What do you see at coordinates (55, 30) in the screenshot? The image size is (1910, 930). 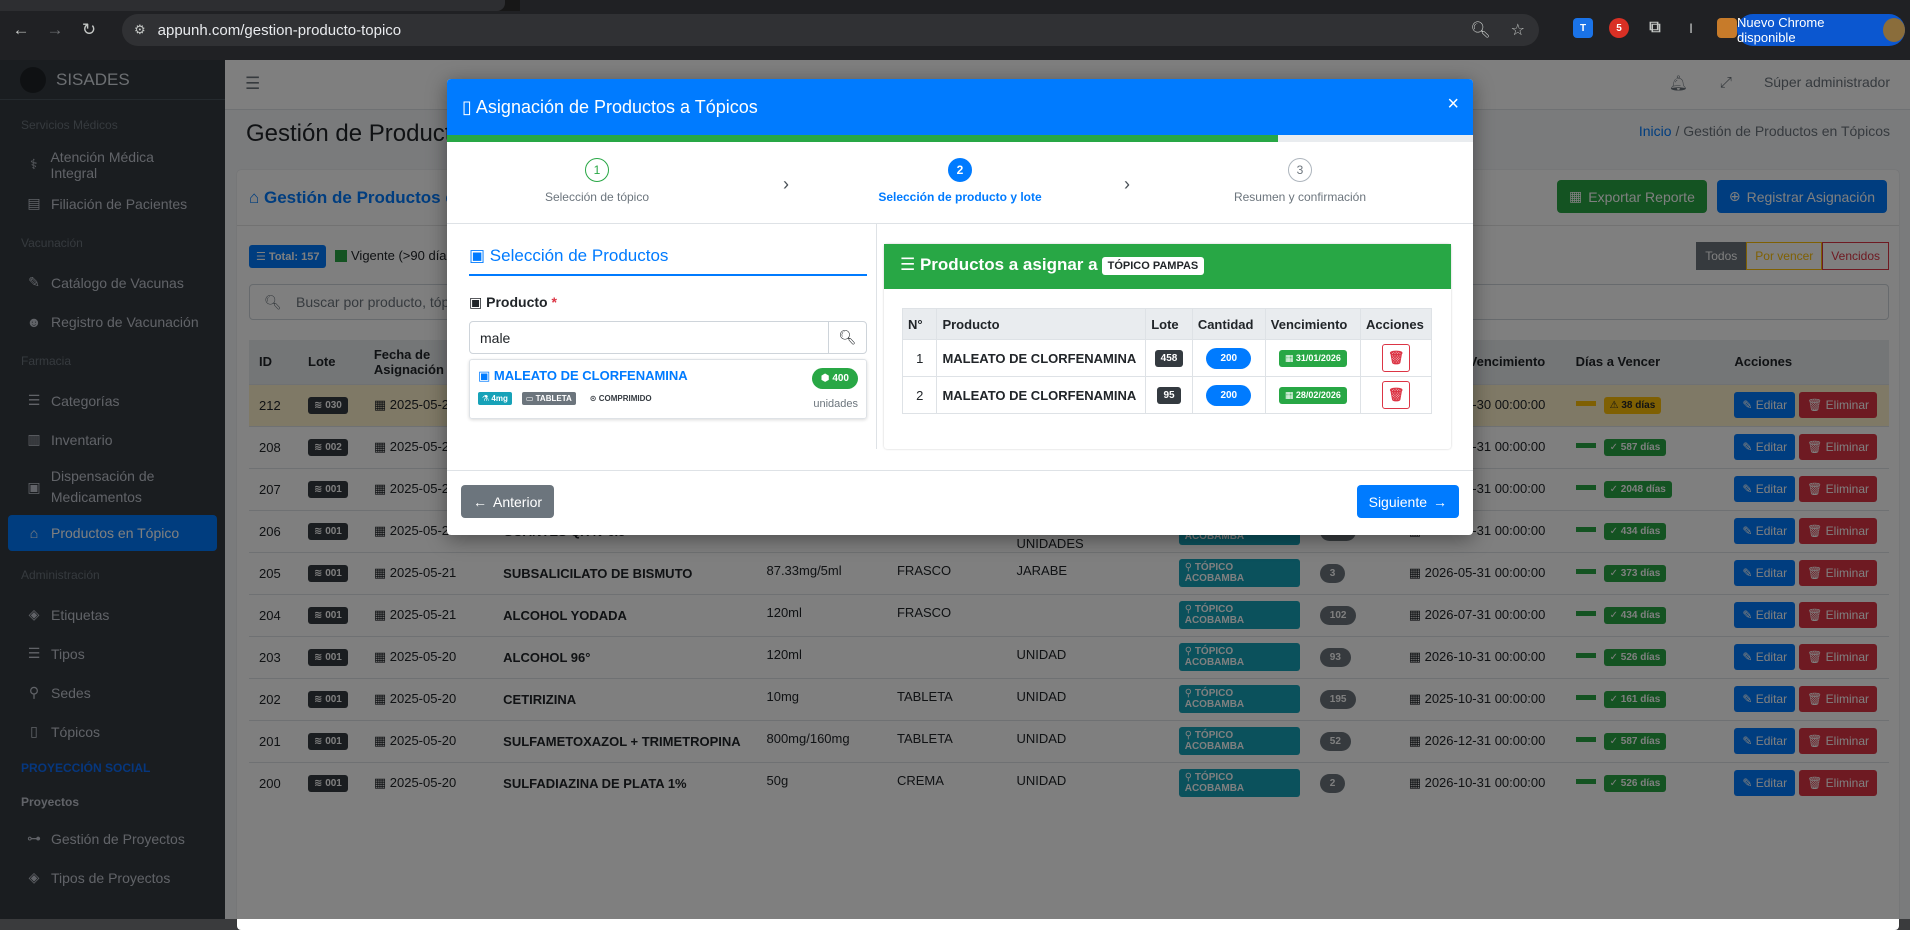 I see `forward-icon: →` at bounding box center [55, 30].